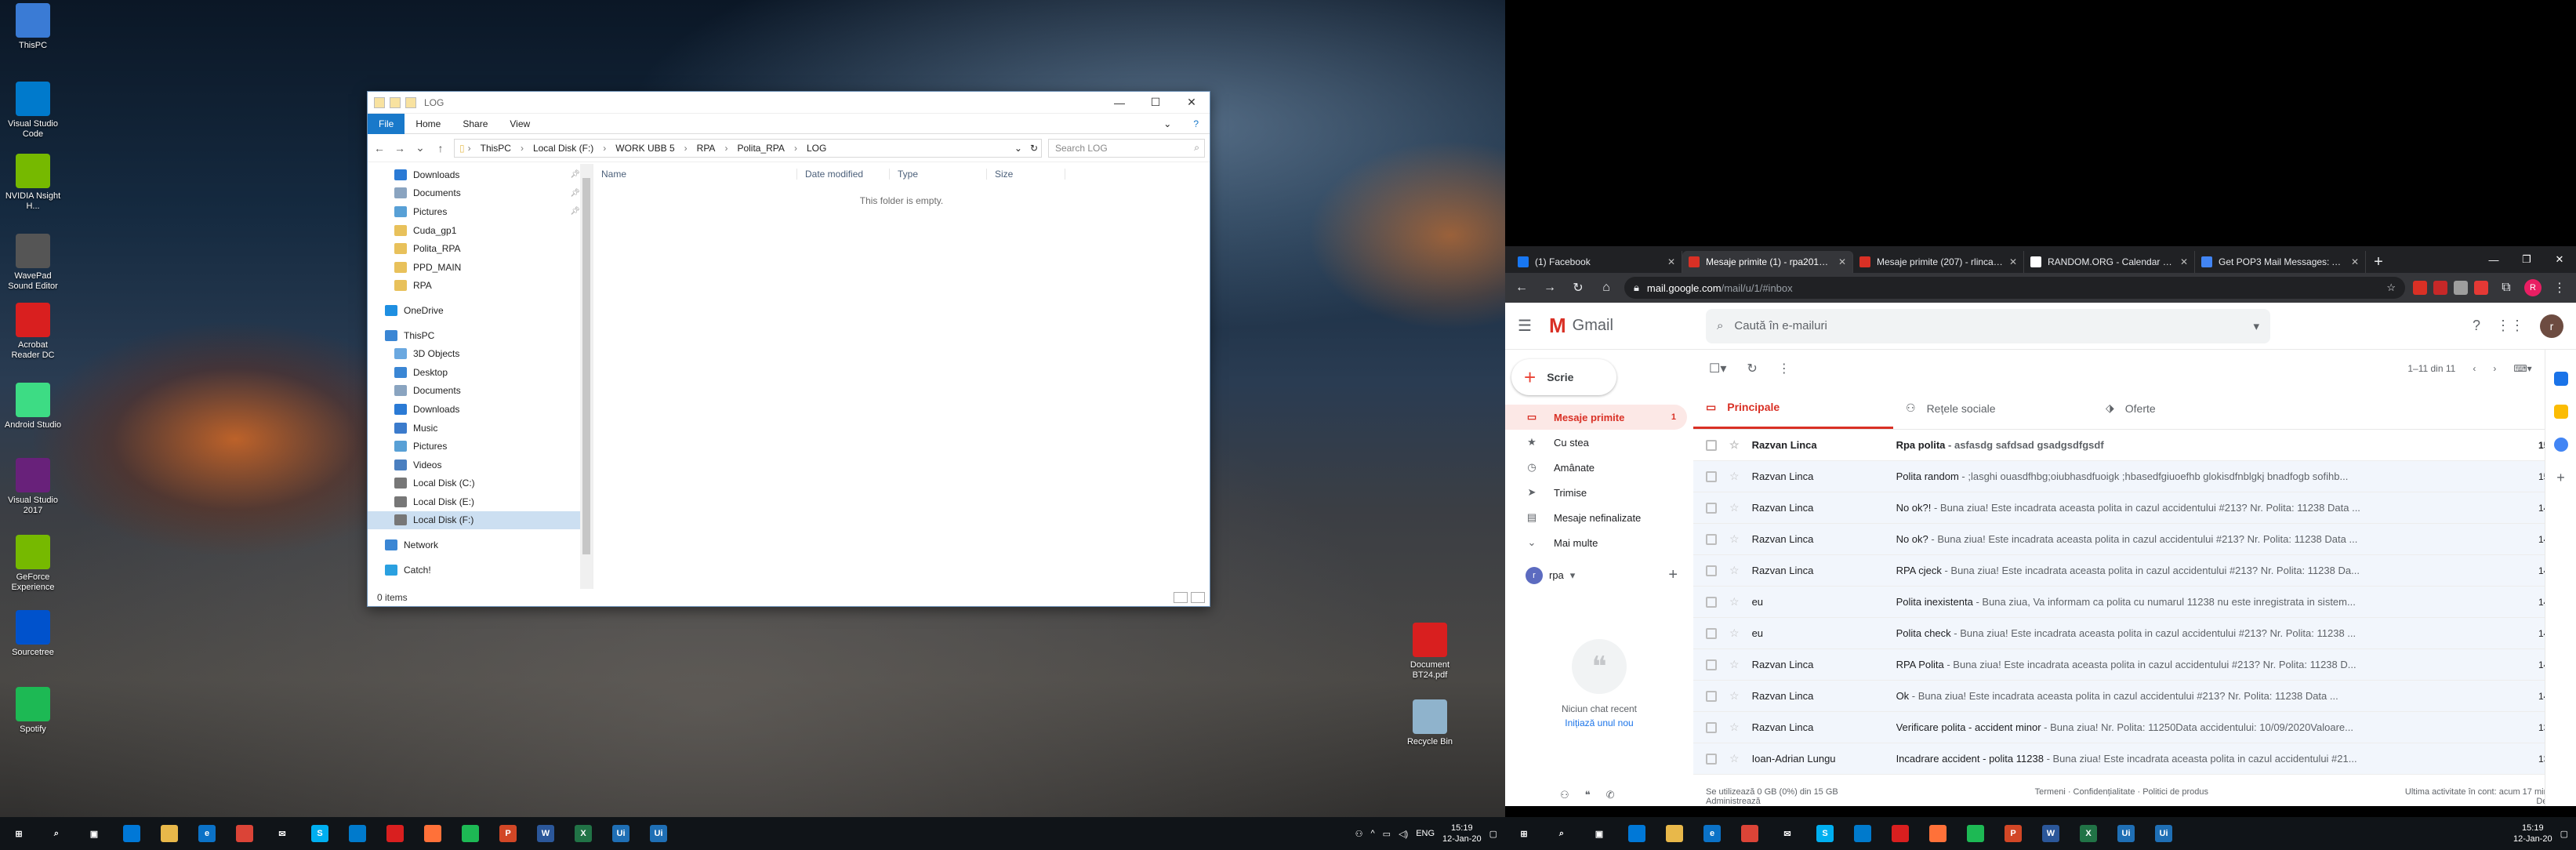 The height and width of the screenshot is (850, 2576). I want to click on column-header-date-modified: Date modified, so click(843, 175).